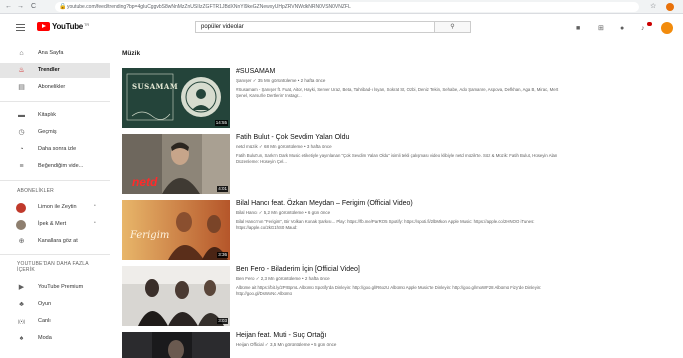 The image size is (683, 358). What do you see at coordinates (55, 321) in the screenshot?
I see `sidebar-item-live: ((•)) Canlı` at bounding box center [55, 321].